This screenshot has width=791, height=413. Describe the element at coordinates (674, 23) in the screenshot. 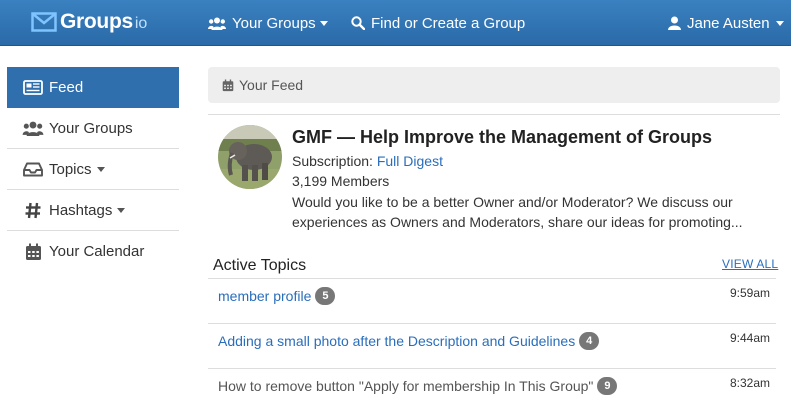

I see `user-icon` at that location.